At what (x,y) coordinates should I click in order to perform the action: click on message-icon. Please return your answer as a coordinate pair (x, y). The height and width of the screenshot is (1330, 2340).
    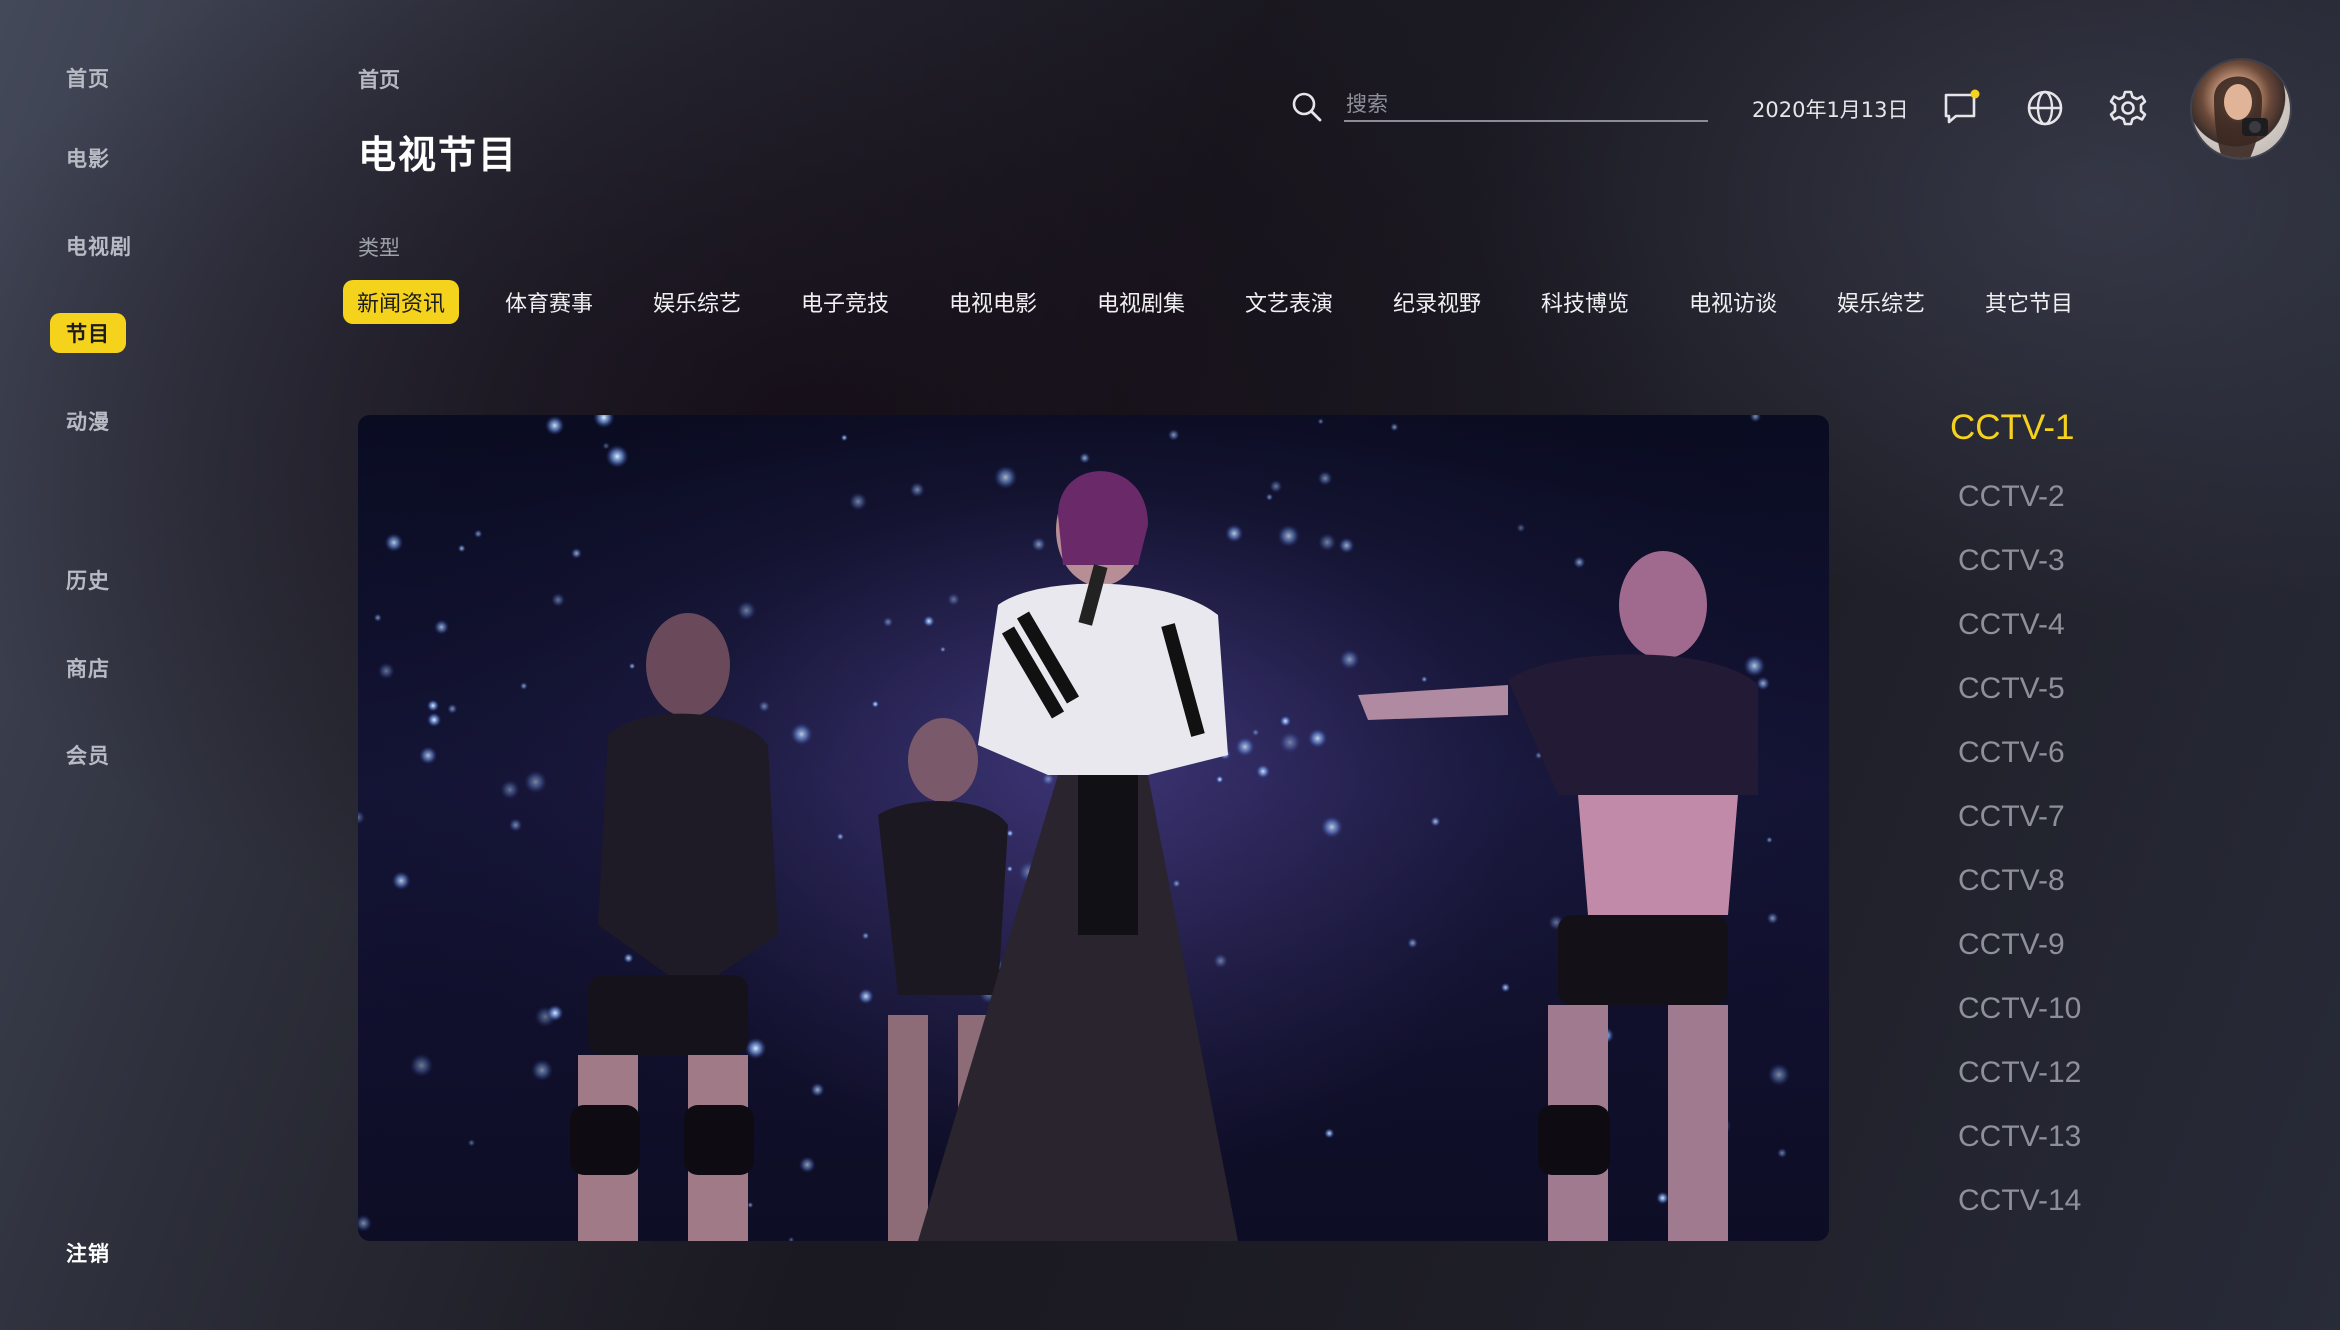
    Looking at the image, I should click on (1961, 108).